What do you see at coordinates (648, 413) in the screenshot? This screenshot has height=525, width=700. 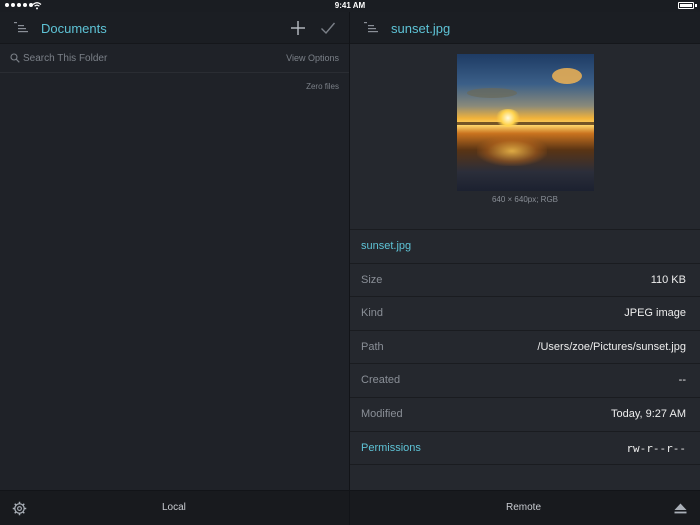 I see `modified-value: Today, 9:27 AM` at bounding box center [648, 413].